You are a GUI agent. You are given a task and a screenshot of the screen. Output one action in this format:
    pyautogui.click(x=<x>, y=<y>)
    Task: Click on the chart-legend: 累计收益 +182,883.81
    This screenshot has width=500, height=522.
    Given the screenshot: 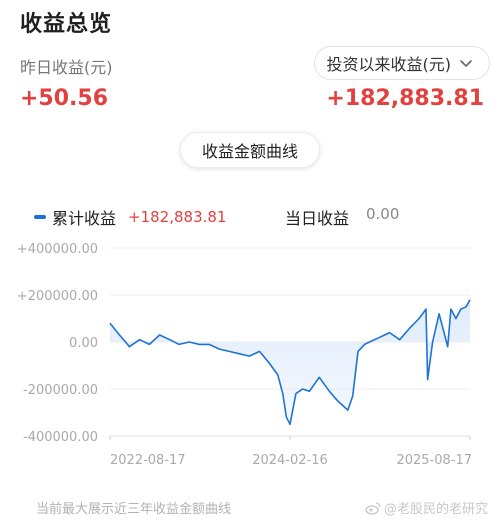 What is the action you would take?
    pyautogui.click(x=130, y=217)
    